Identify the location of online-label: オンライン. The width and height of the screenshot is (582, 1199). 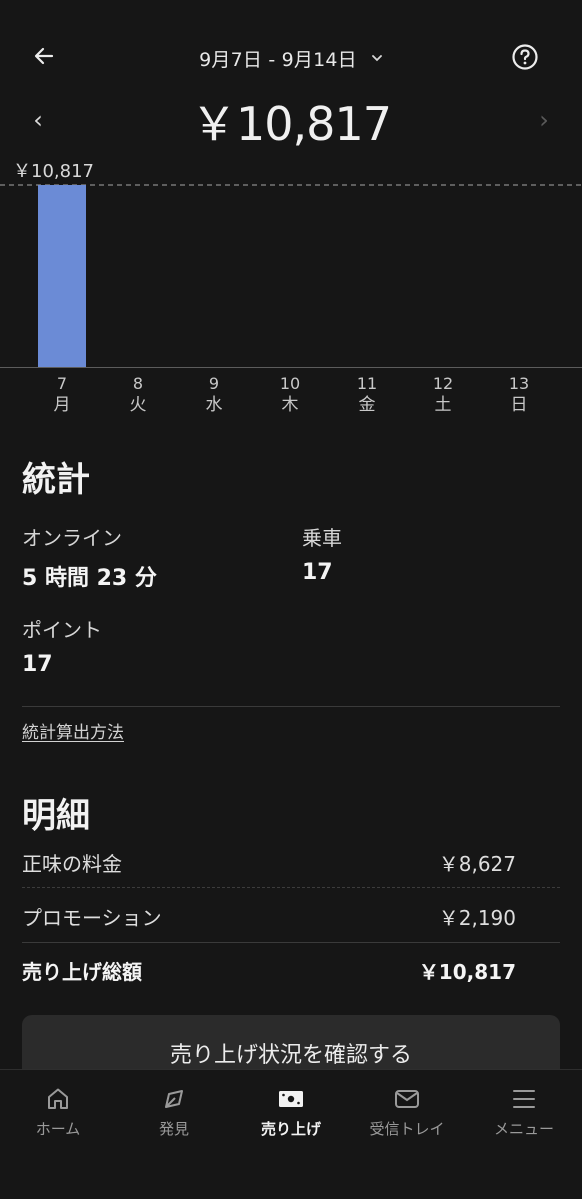
(72, 538).